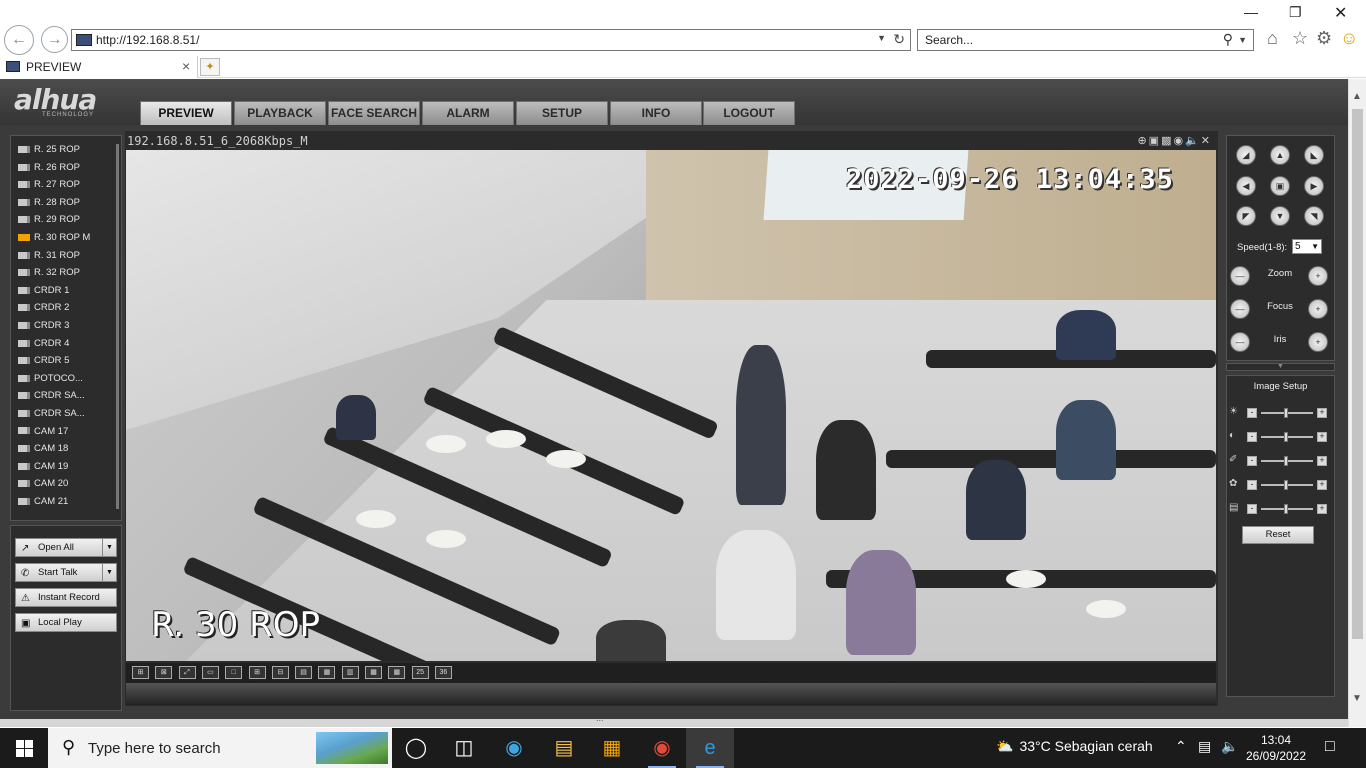 The image size is (1366, 768). What do you see at coordinates (1318, 276) in the screenshot?
I see `zoom-in-button: +` at bounding box center [1318, 276].